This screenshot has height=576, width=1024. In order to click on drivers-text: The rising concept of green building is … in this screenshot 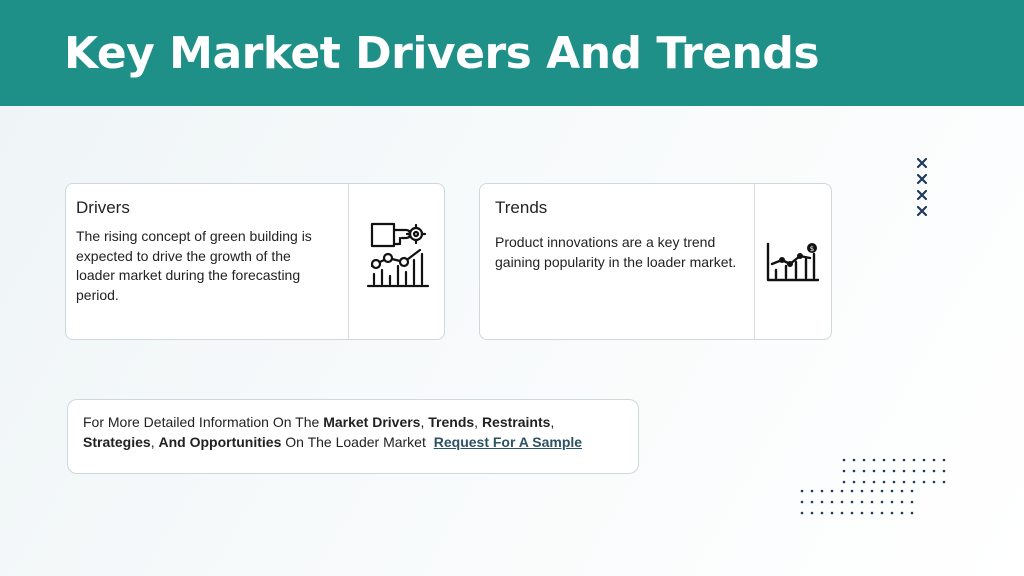, I will do `click(194, 265)`.